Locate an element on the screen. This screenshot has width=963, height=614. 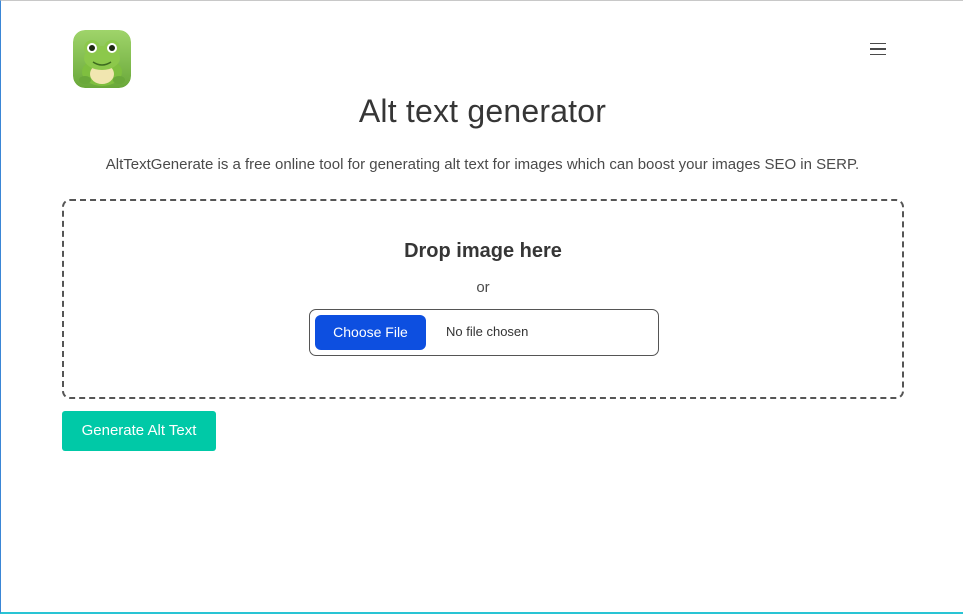
choose-file-button: Choose File is located at coordinates (370, 332).